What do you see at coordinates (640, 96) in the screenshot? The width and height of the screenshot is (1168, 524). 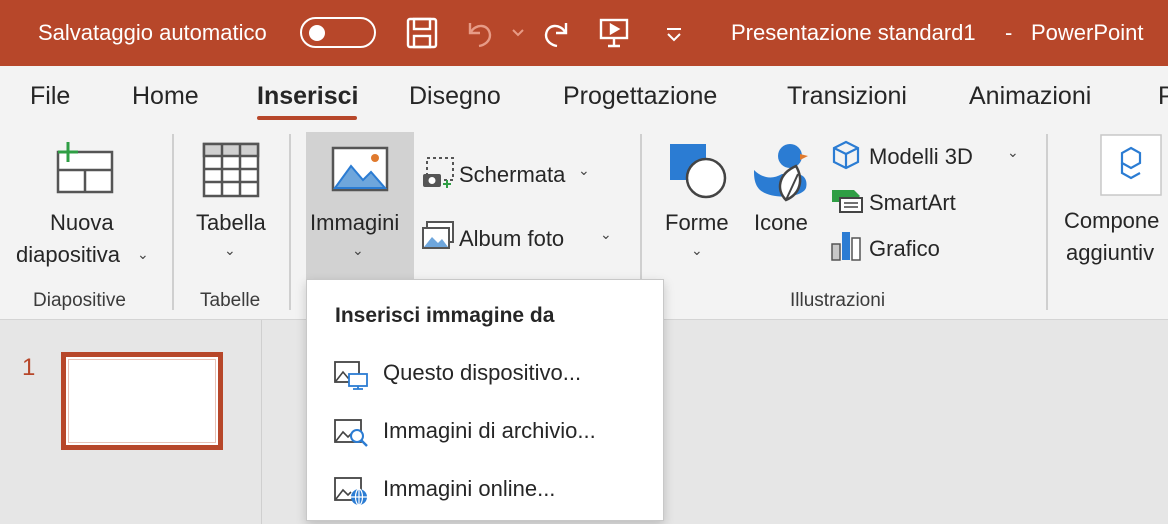 I see `tab-design: Progettazione` at bounding box center [640, 96].